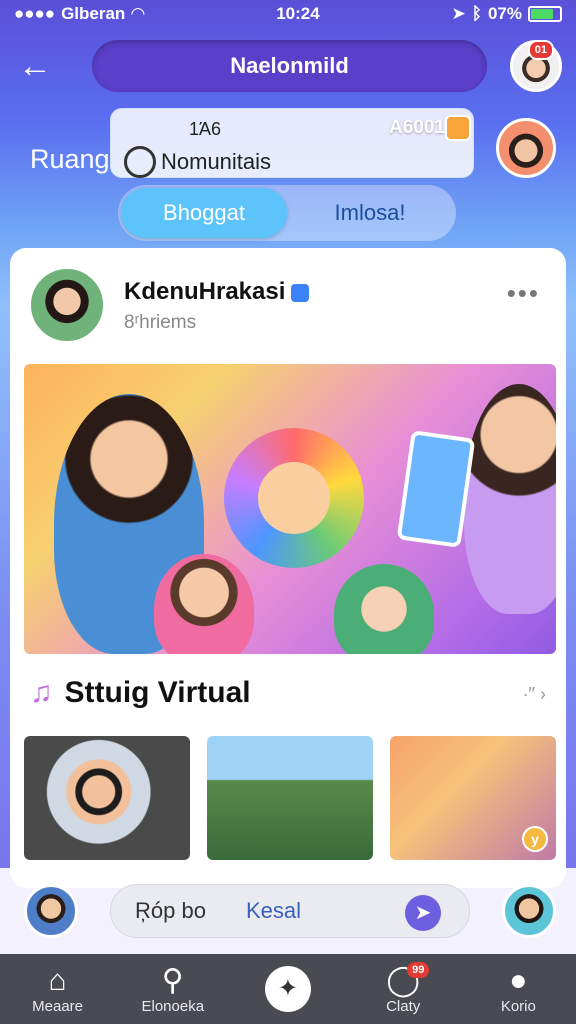 Image resolution: width=576 pixels, height=1024 pixels. Describe the element at coordinates (458, 13) in the screenshot. I see `location-icon: ➤` at that location.